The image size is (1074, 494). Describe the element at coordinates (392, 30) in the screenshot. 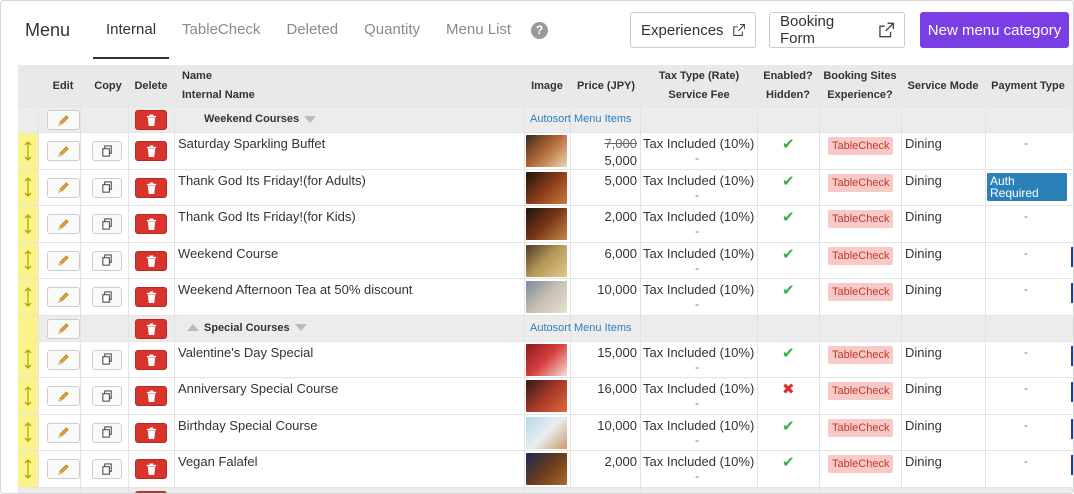

I see `tab-quantity: Quantity` at that location.